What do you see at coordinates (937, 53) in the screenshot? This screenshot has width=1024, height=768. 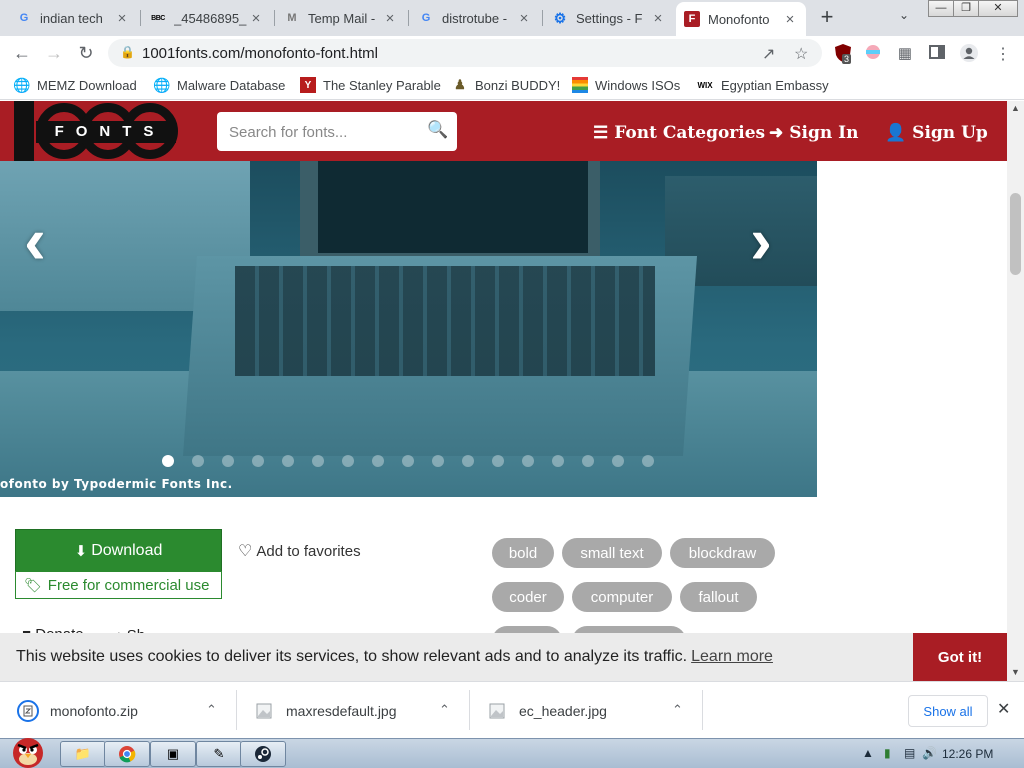 I see `side-panel-icon` at bounding box center [937, 53].